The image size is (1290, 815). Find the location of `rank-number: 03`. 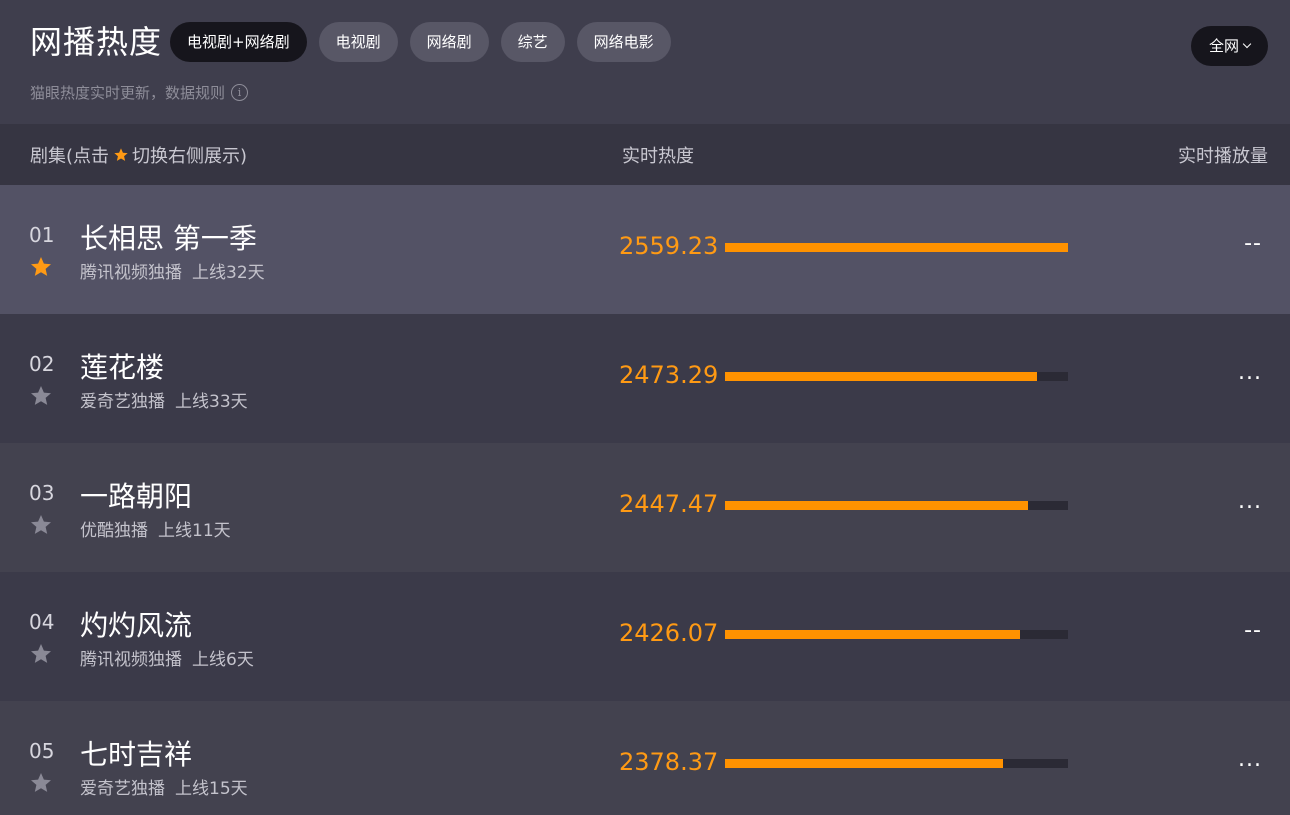

rank-number: 03 is located at coordinates (42, 493).